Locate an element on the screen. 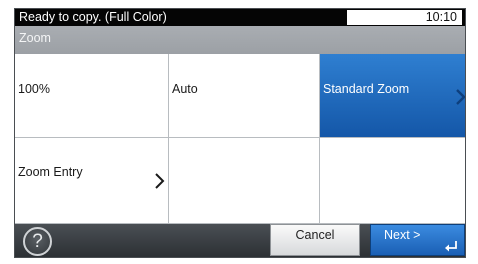  help-button: ? is located at coordinates (37, 241).